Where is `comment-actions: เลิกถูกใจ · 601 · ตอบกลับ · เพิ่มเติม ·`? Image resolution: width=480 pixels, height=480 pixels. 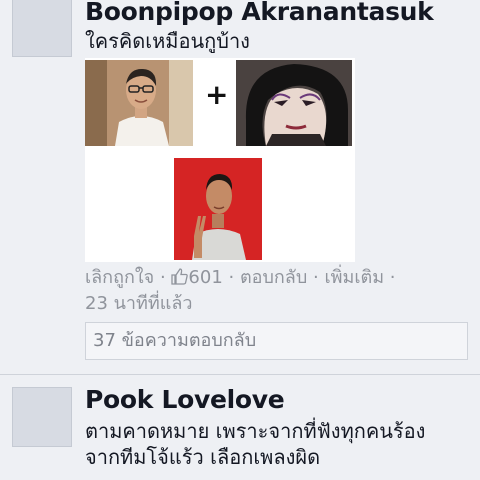 comment-actions: เลิกถูกใจ · 601 · ตอบกลับ · เพิ่มเติม · is located at coordinates (240, 278).